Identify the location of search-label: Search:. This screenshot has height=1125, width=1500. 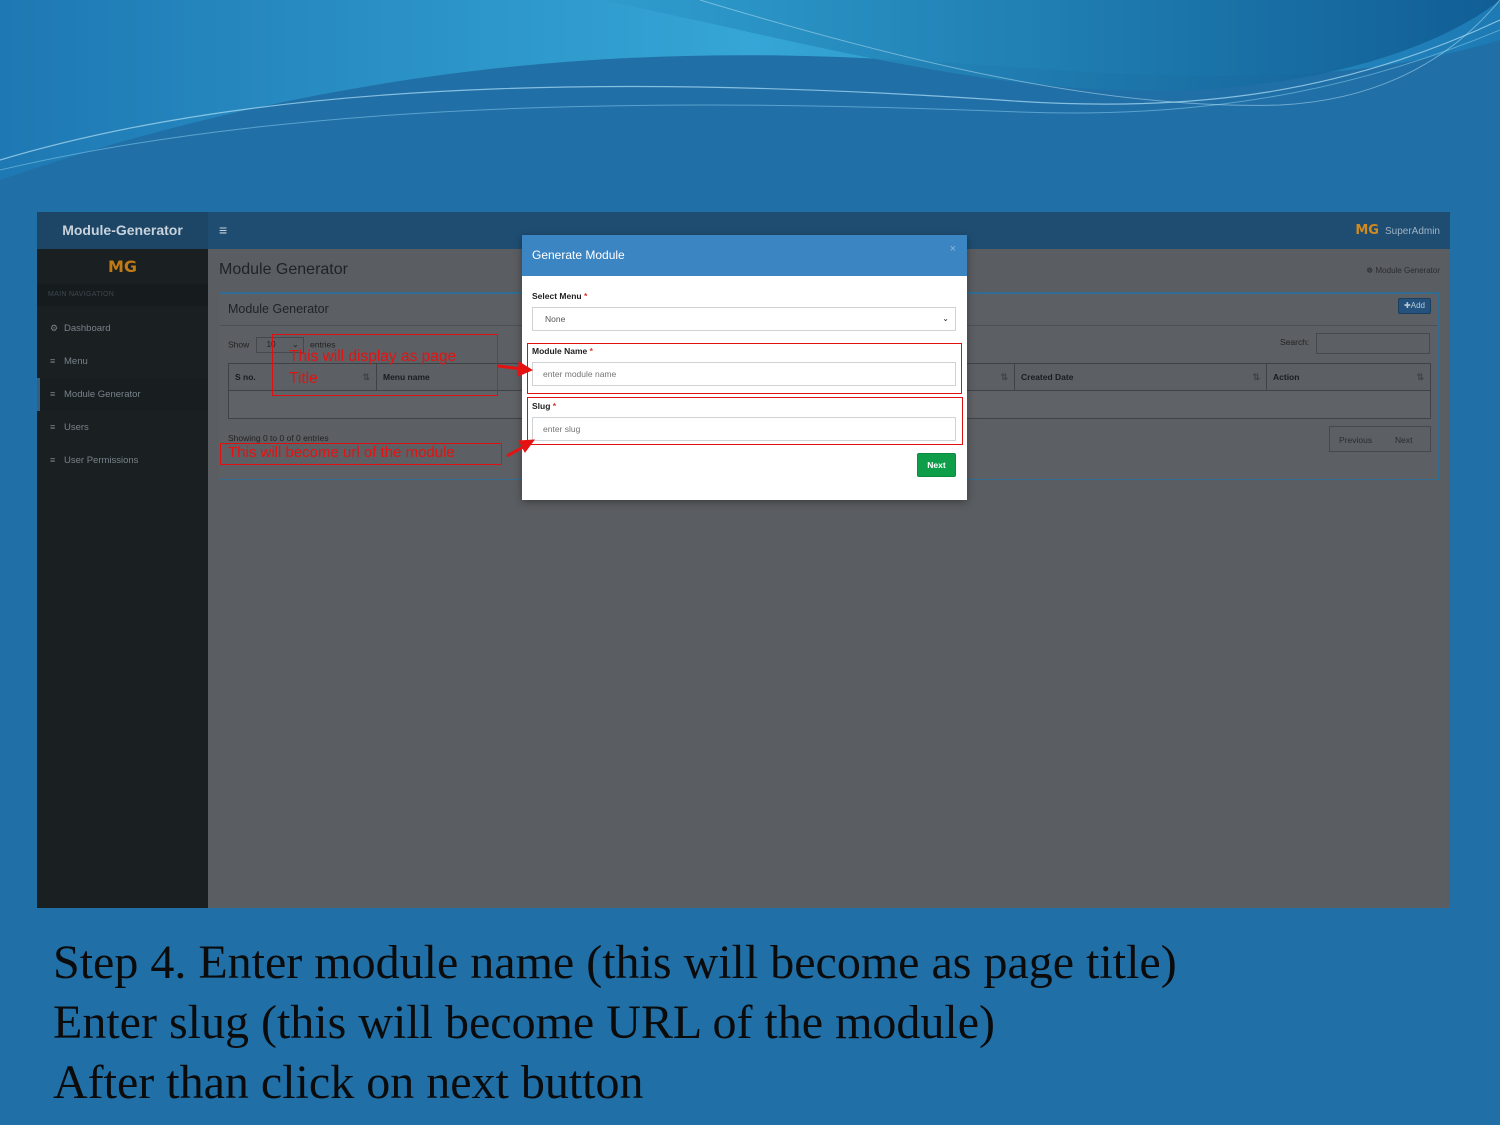
(1295, 342).